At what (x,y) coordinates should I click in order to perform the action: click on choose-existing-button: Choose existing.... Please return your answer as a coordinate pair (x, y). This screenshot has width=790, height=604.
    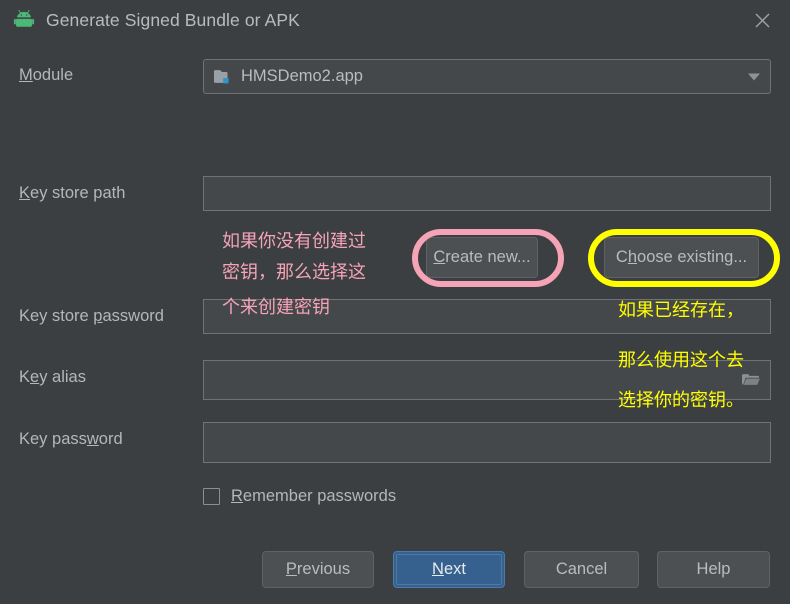
    Looking at the image, I should click on (681, 257).